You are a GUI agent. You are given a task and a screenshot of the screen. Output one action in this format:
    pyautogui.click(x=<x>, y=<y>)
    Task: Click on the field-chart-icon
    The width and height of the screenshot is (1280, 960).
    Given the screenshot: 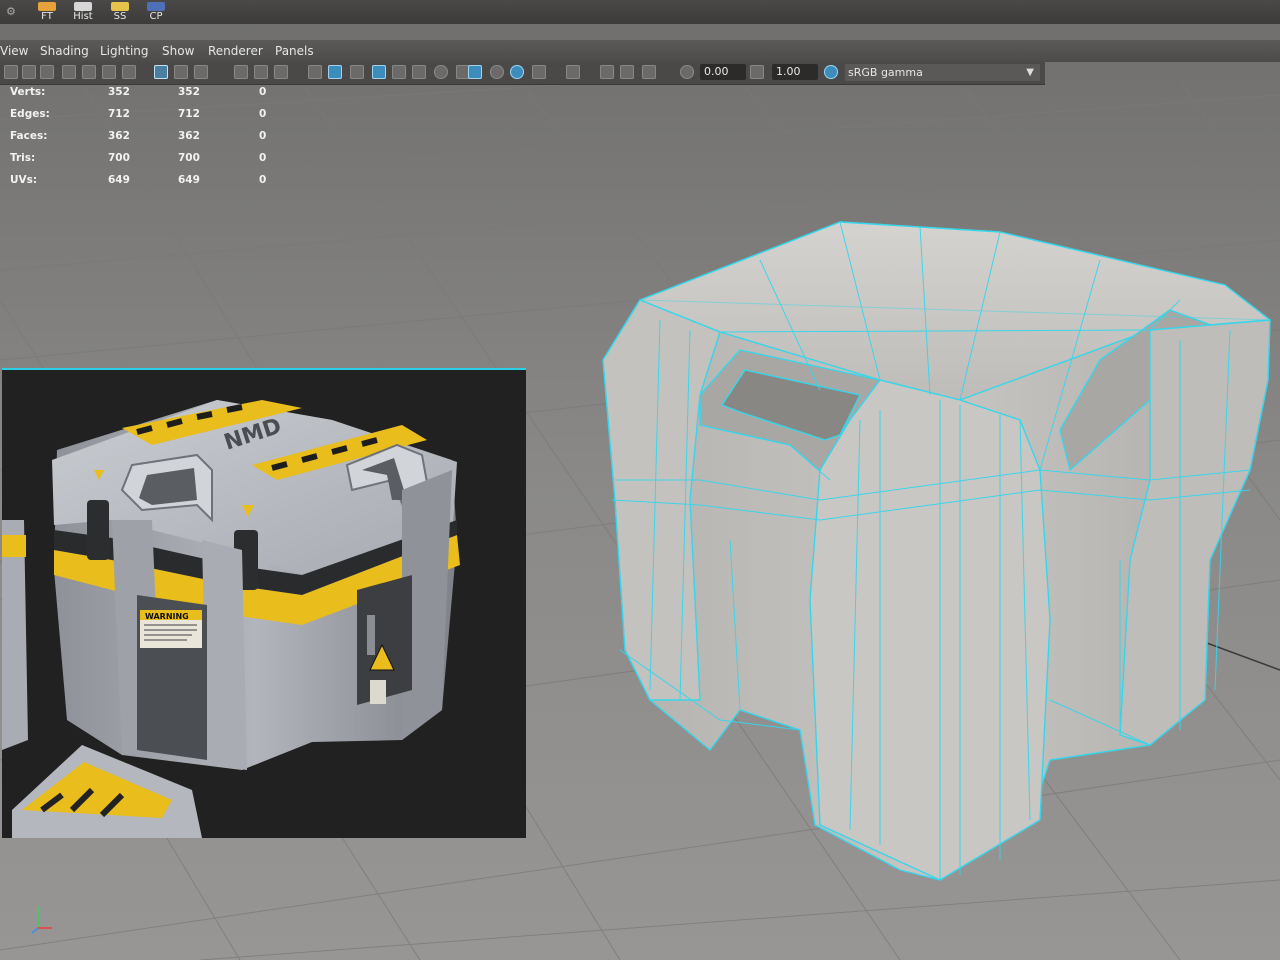 What is the action you would take?
    pyautogui.click(x=261, y=72)
    